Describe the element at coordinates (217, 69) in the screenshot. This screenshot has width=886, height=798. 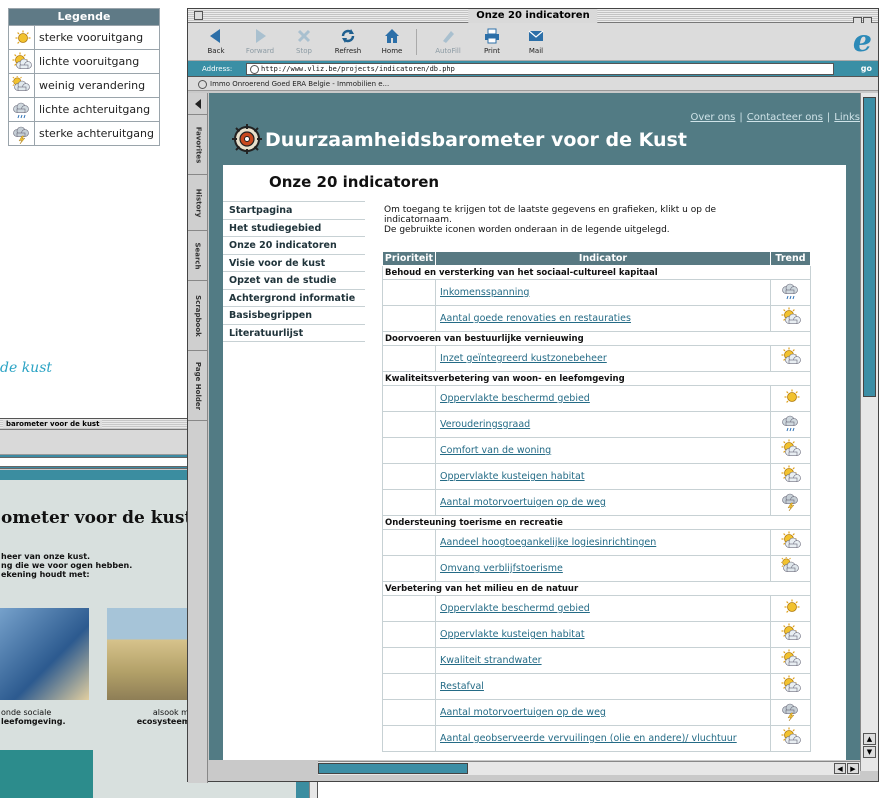
I see `address-label: Address:` at that location.